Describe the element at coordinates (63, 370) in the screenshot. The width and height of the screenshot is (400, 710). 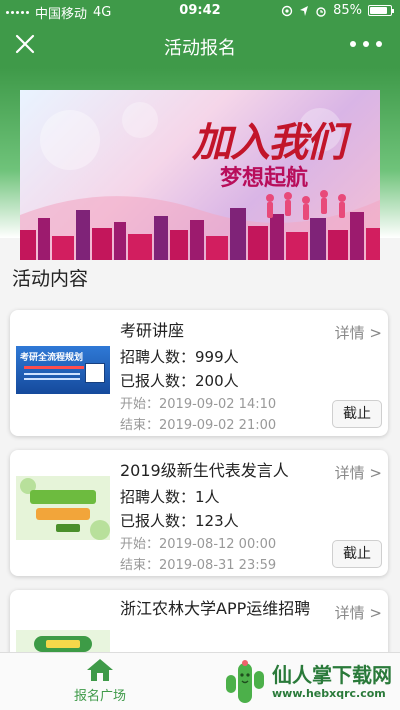
I see `activity-thumbnail: 考研全流程规划` at that location.